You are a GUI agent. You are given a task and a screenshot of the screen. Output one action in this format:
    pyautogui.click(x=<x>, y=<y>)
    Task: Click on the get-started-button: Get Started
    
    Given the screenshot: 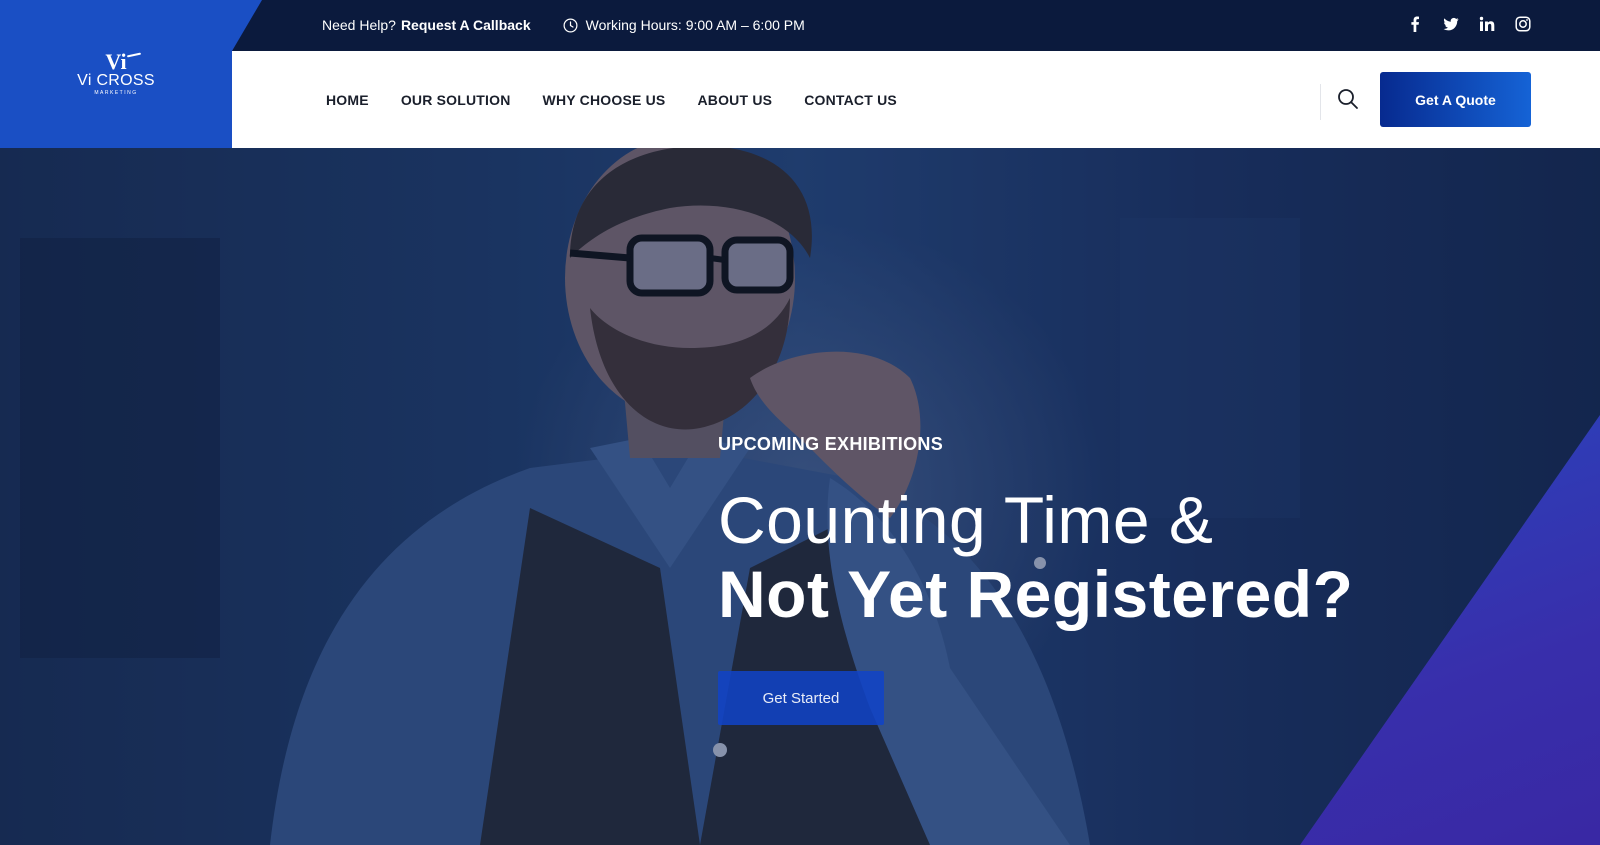 What is the action you would take?
    pyautogui.click(x=801, y=698)
    